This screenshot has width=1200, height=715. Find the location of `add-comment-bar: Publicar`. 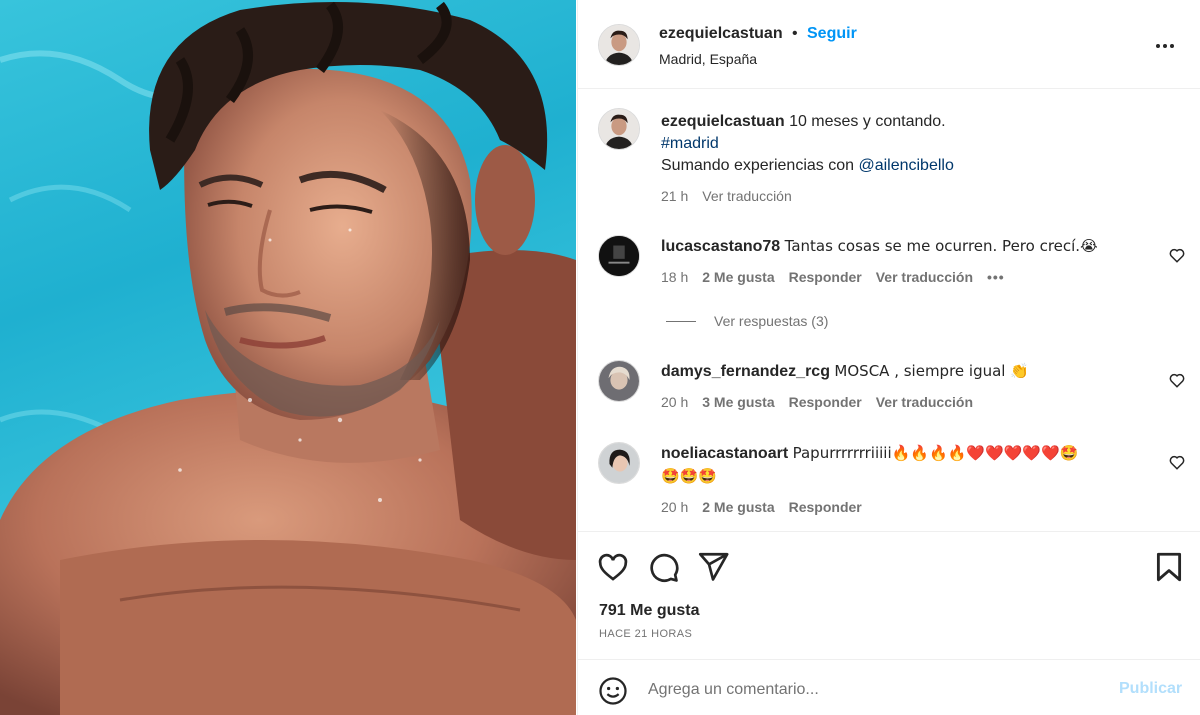

add-comment-bar: Publicar is located at coordinates (889, 687).